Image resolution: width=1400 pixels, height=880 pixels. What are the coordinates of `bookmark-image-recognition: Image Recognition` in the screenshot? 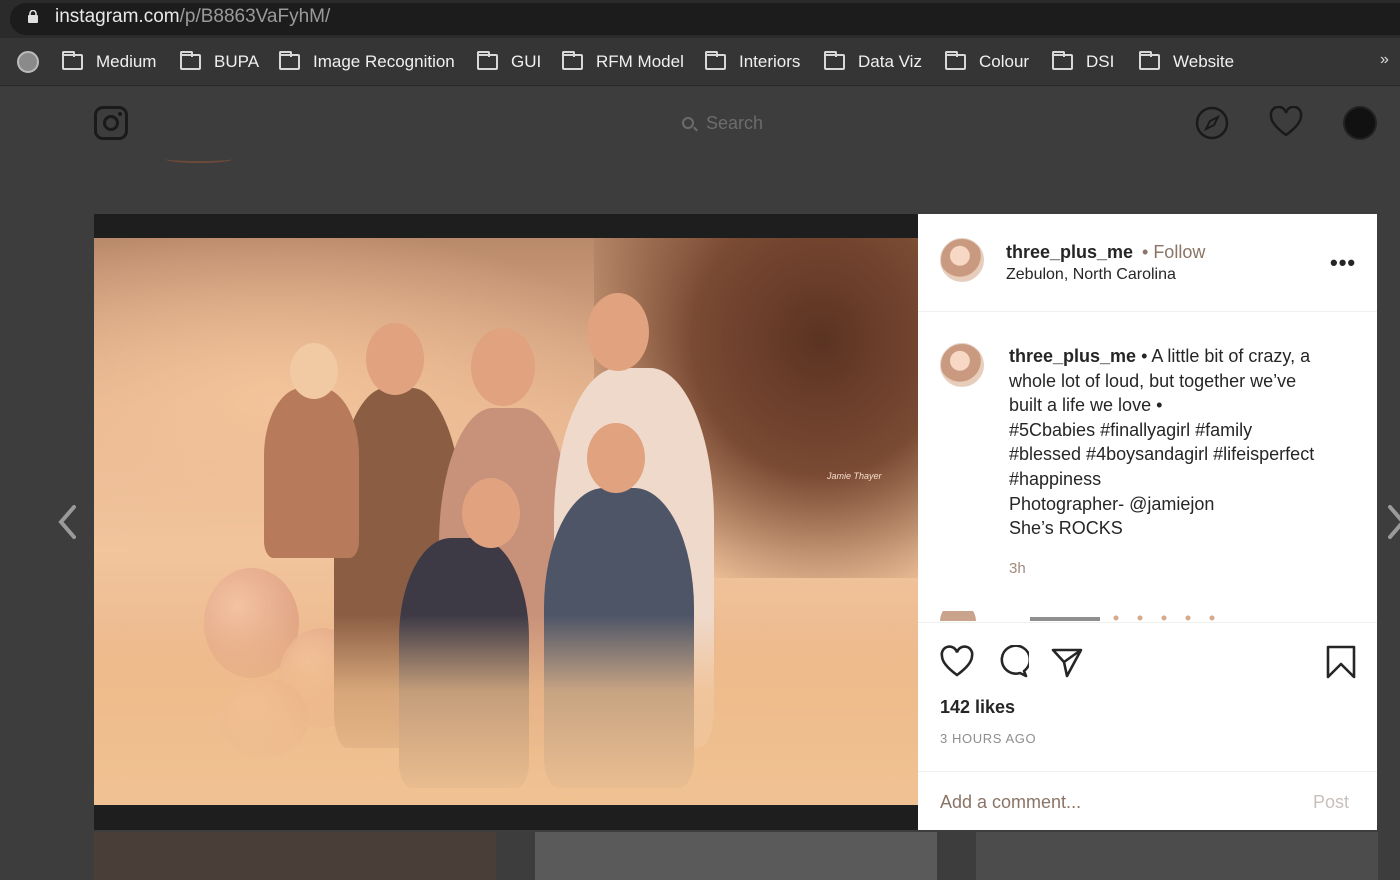 It's located at (367, 62).